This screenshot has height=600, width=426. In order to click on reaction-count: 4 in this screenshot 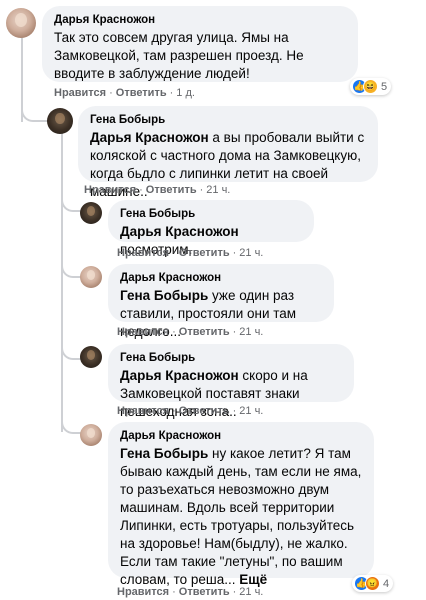, I will do `click(386, 583)`.